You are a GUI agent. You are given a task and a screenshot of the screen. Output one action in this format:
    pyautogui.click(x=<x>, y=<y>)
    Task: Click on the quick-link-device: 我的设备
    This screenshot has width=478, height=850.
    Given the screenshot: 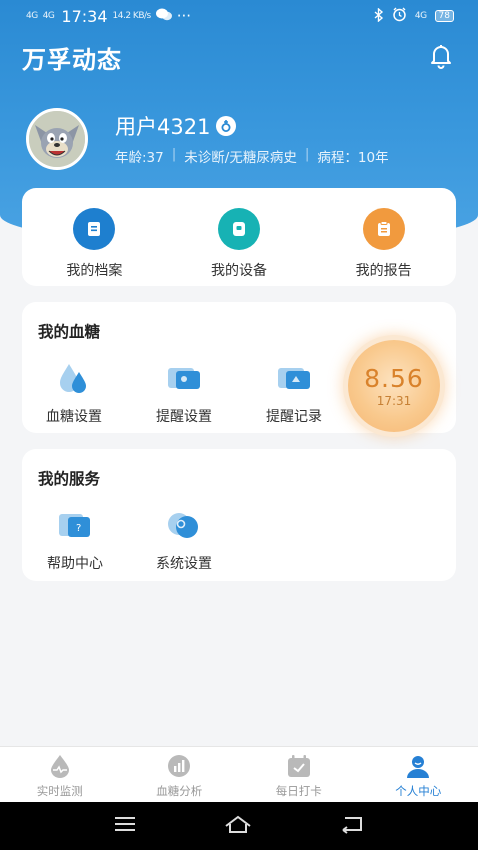 What is the action you would take?
    pyautogui.click(x=239, y=244)
    